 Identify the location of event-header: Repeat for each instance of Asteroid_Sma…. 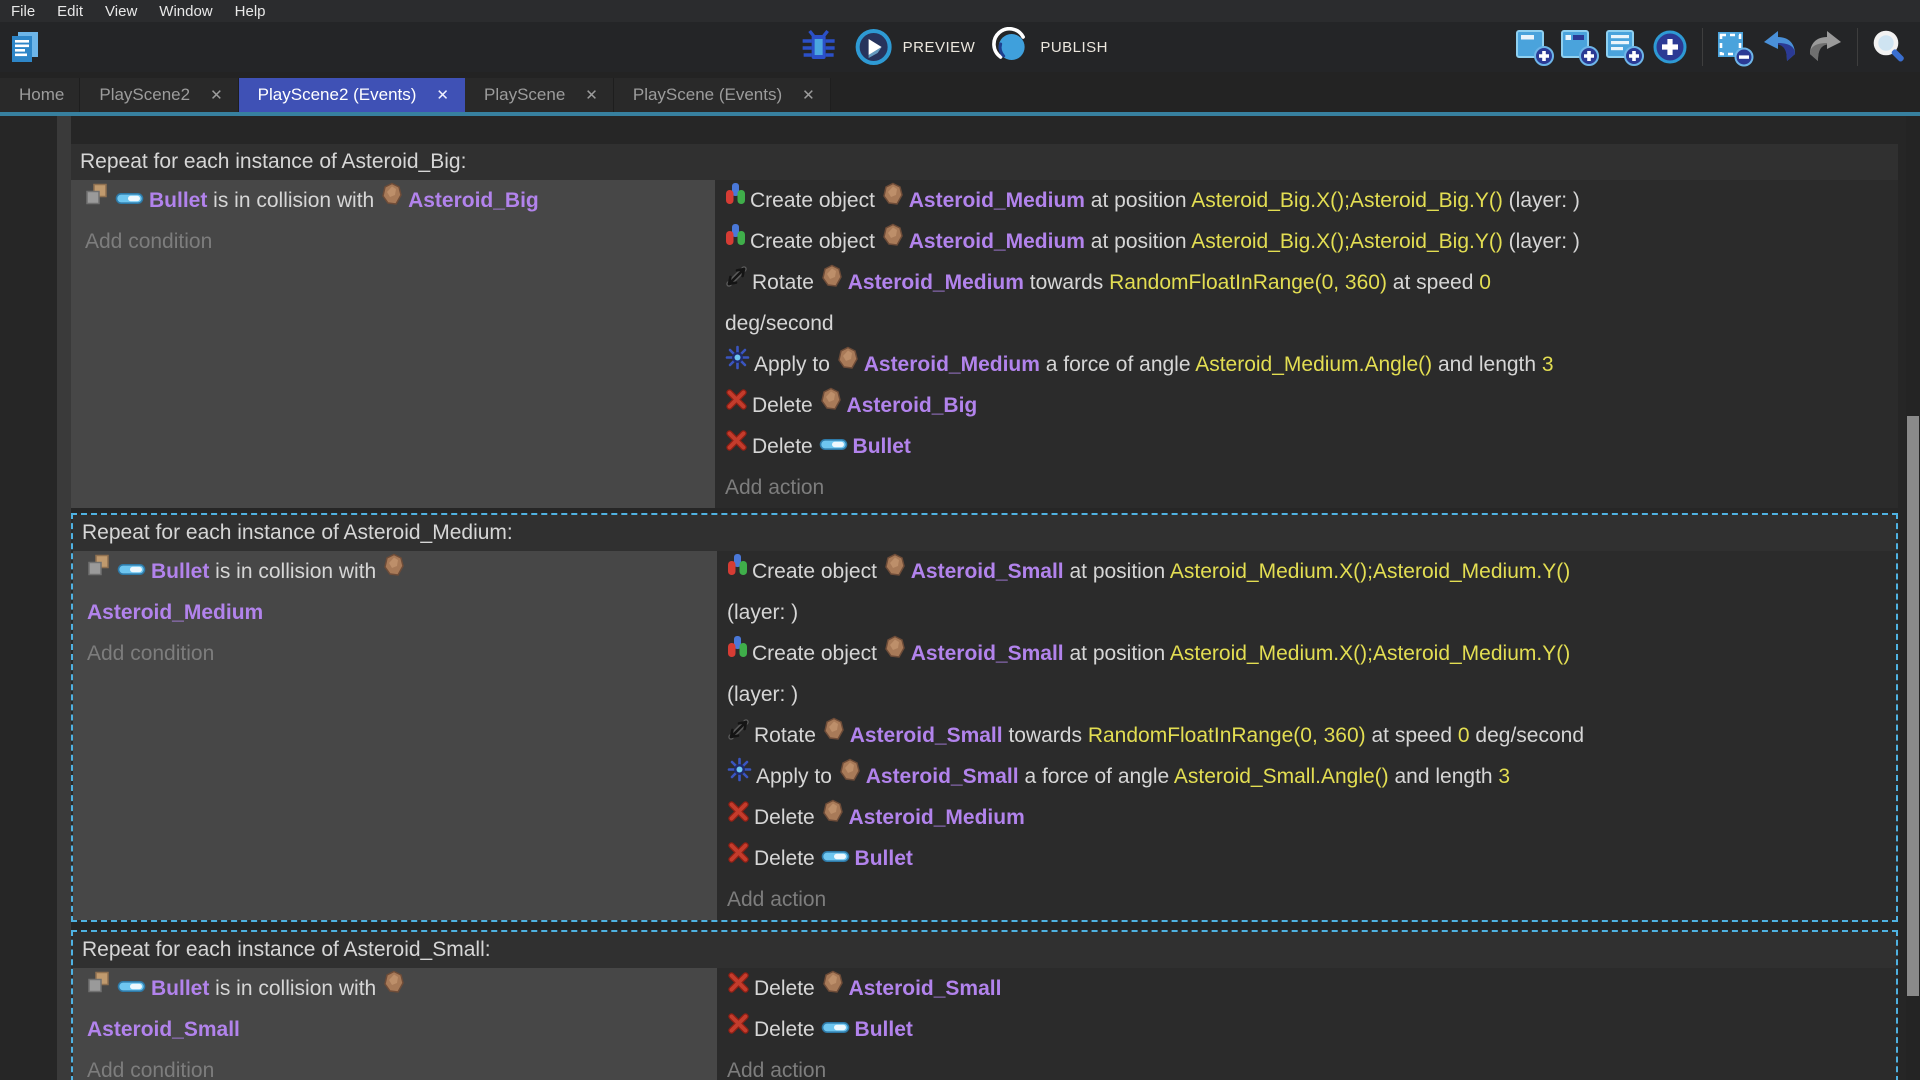
(984, 950).